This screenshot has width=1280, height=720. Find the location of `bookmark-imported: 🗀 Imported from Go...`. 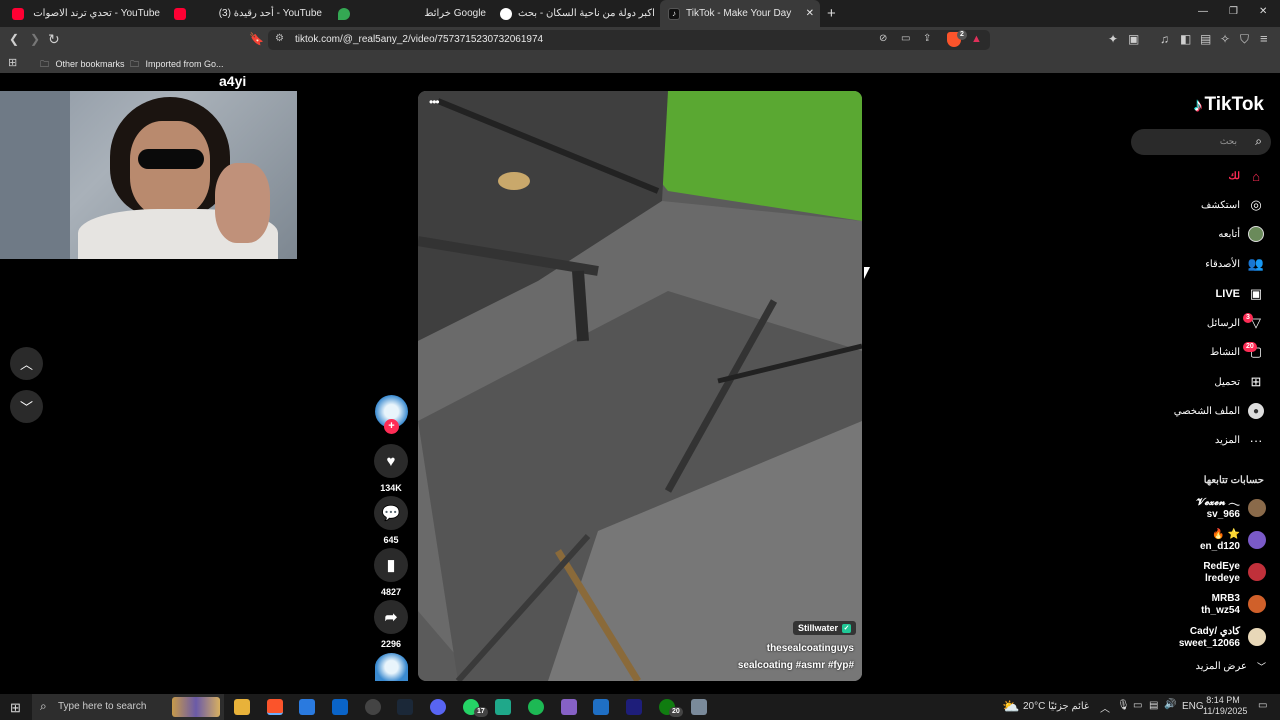

bookmark-imported: 🗀 Imported from Go... is located at coordinates (177, 65).